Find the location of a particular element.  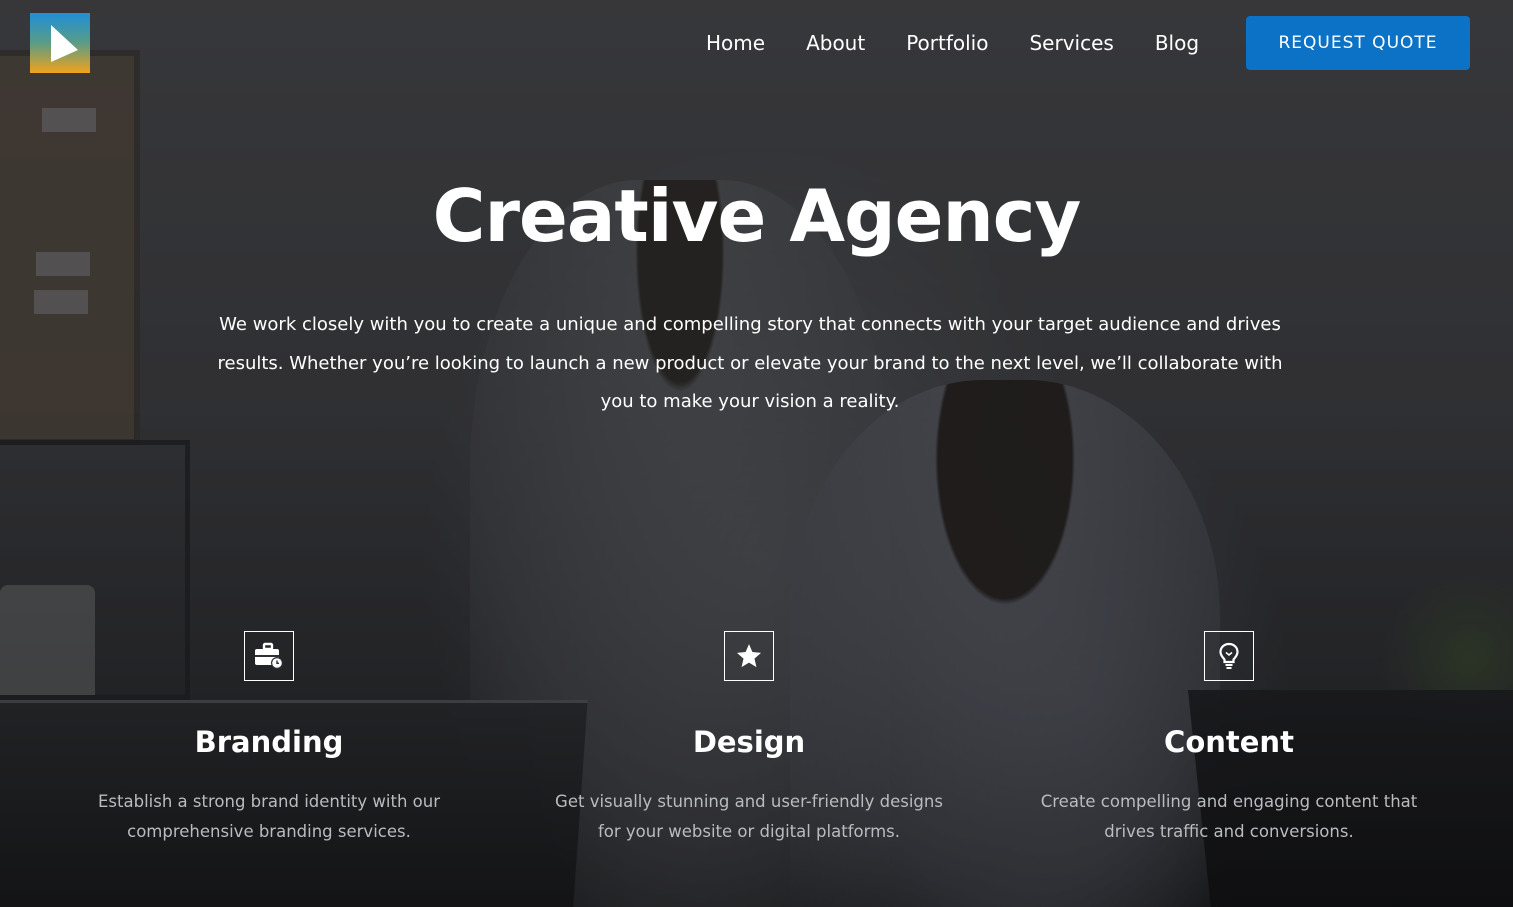

nav-link-blog: Blog is located at coordinates (1177, 43).